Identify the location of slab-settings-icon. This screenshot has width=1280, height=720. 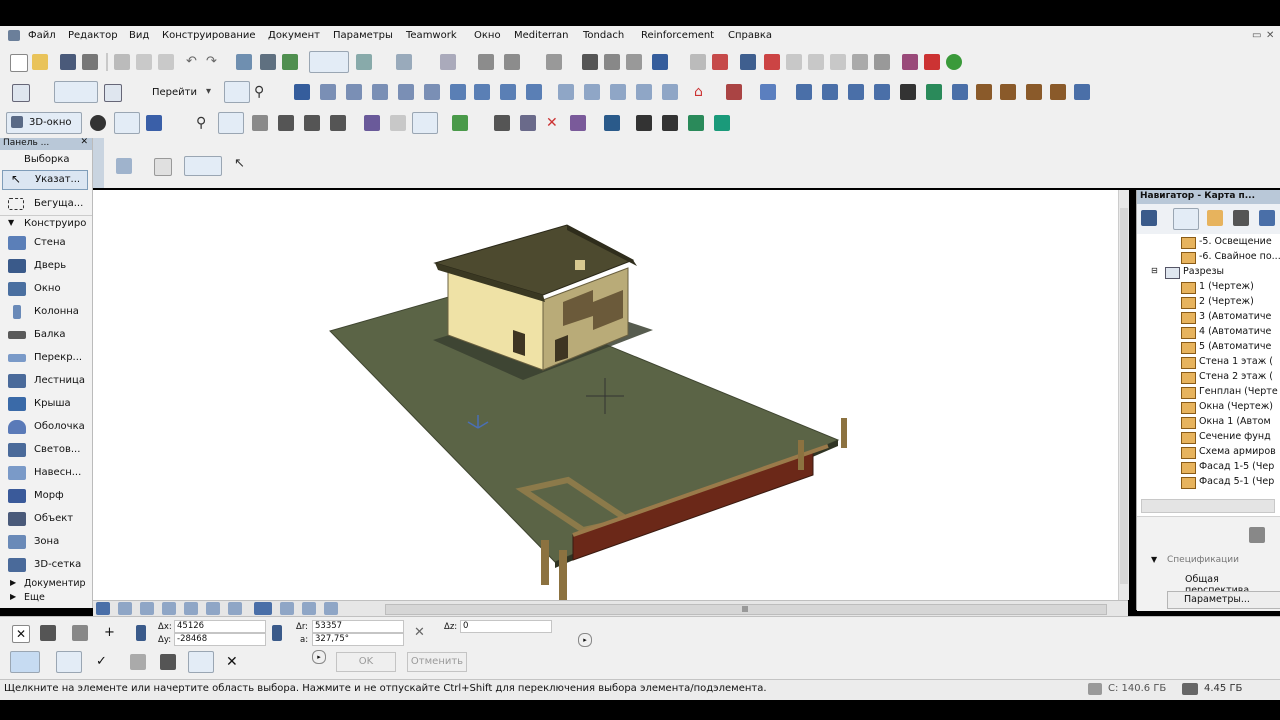
(354, 92).